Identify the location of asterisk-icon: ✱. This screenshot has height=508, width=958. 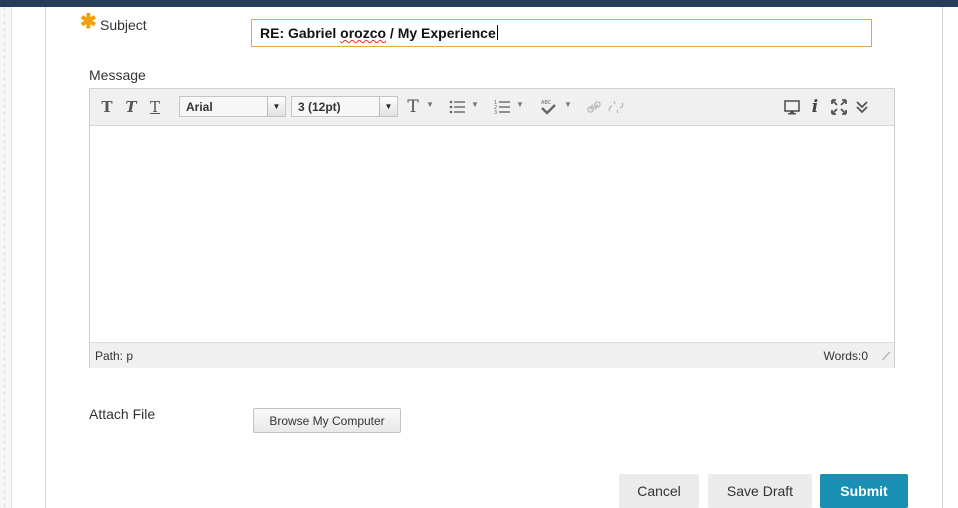
(88, 22).